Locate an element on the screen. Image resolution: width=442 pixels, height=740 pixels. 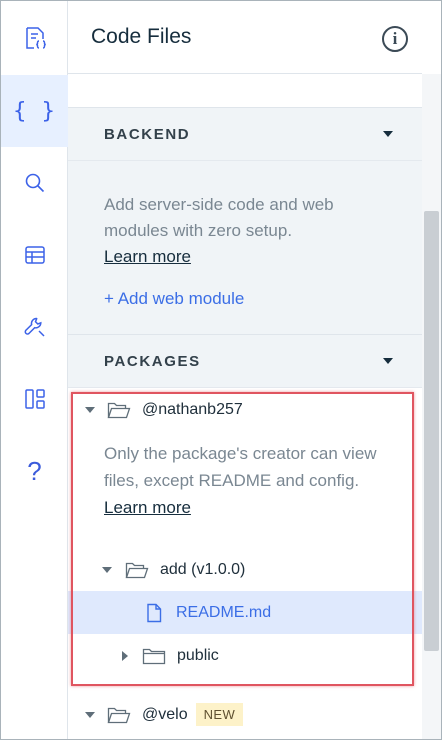
backend-learn-more-link: Learn more is located at coordinates (147, 256).